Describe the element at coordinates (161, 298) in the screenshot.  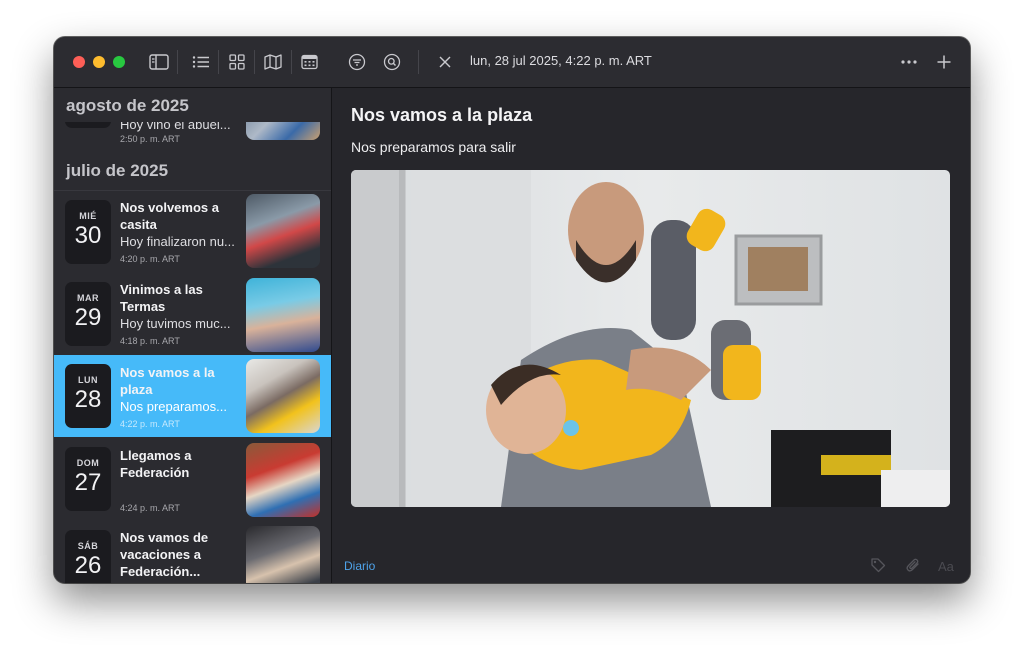
I see `entry-title: Vinimos a las Termas` at that location.